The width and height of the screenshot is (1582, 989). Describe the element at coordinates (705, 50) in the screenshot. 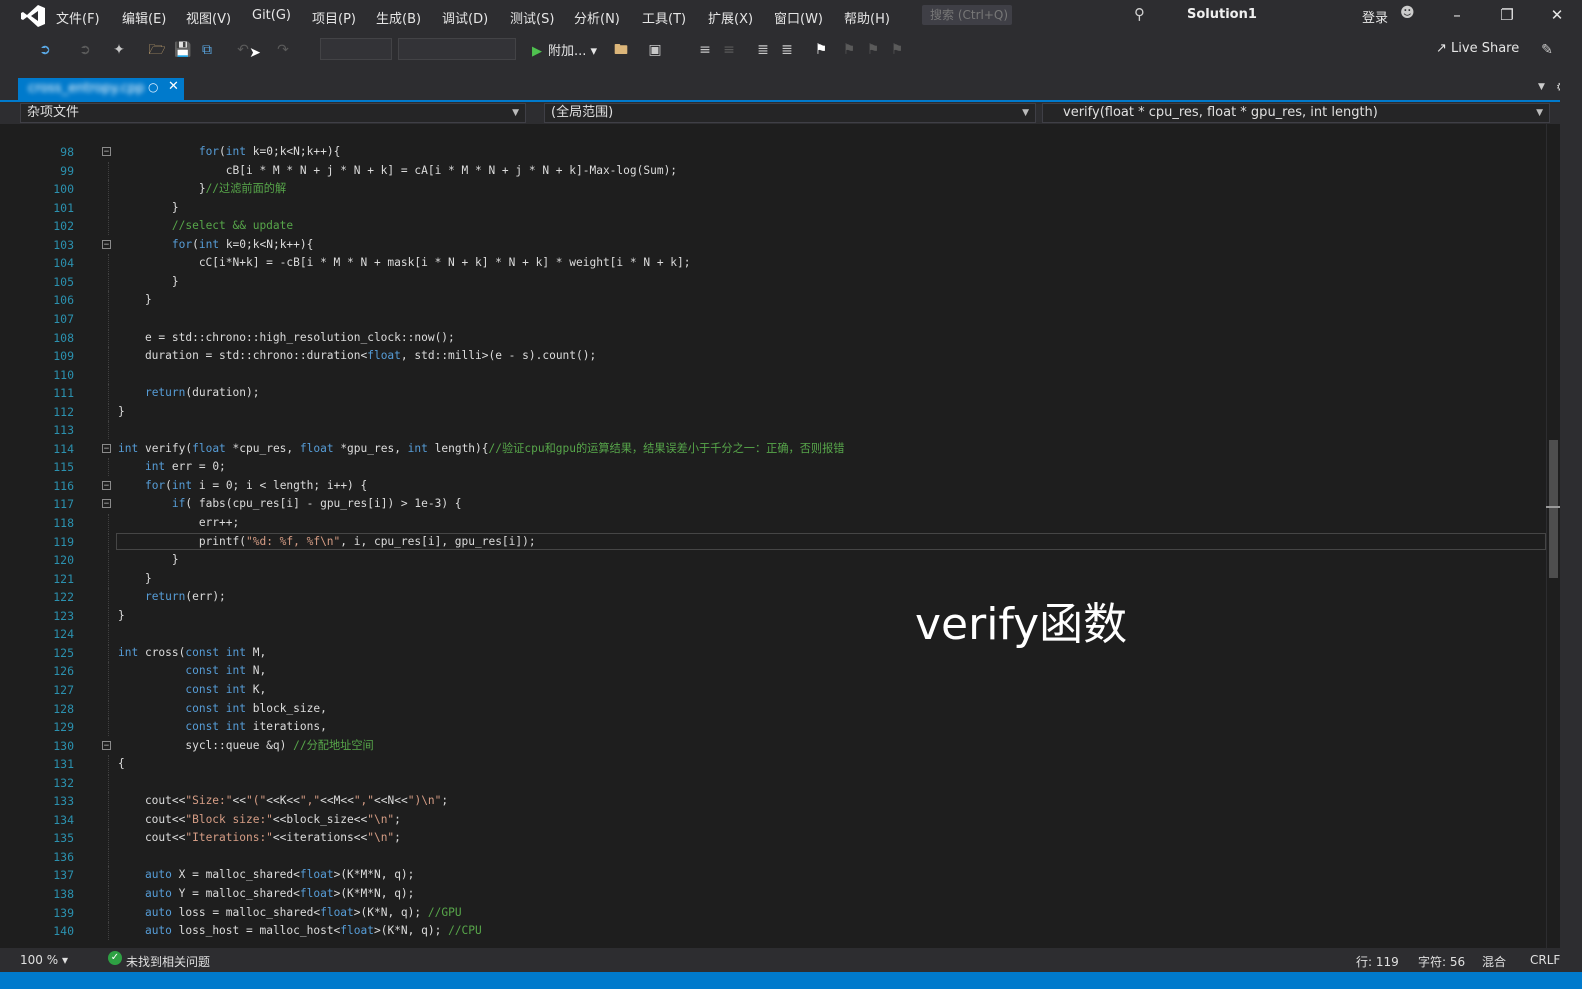

I see `indent-icon: ≡` at that location.